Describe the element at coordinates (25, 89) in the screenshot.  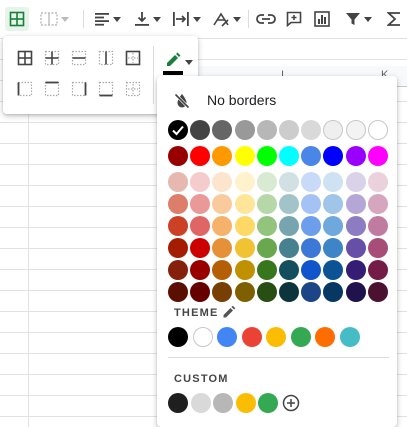
I see `left-border-option` at that location.